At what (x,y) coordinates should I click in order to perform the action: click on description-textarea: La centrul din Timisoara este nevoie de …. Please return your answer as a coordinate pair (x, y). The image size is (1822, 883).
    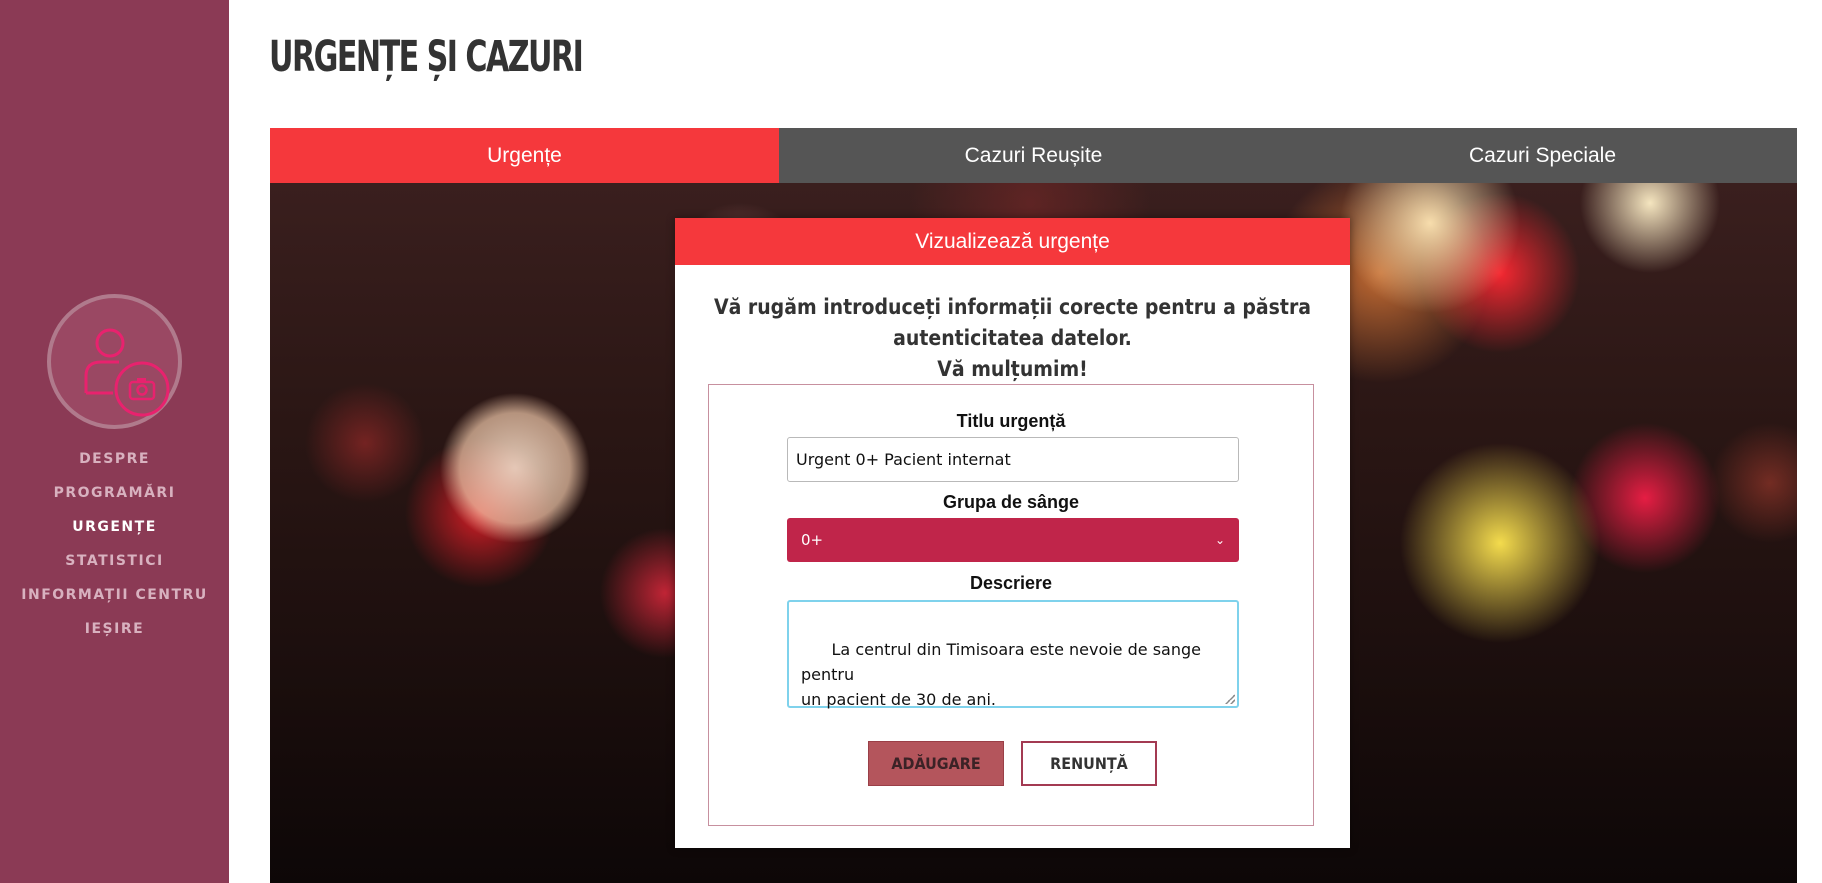
    Looking at the image, I should click on (1013, 654).